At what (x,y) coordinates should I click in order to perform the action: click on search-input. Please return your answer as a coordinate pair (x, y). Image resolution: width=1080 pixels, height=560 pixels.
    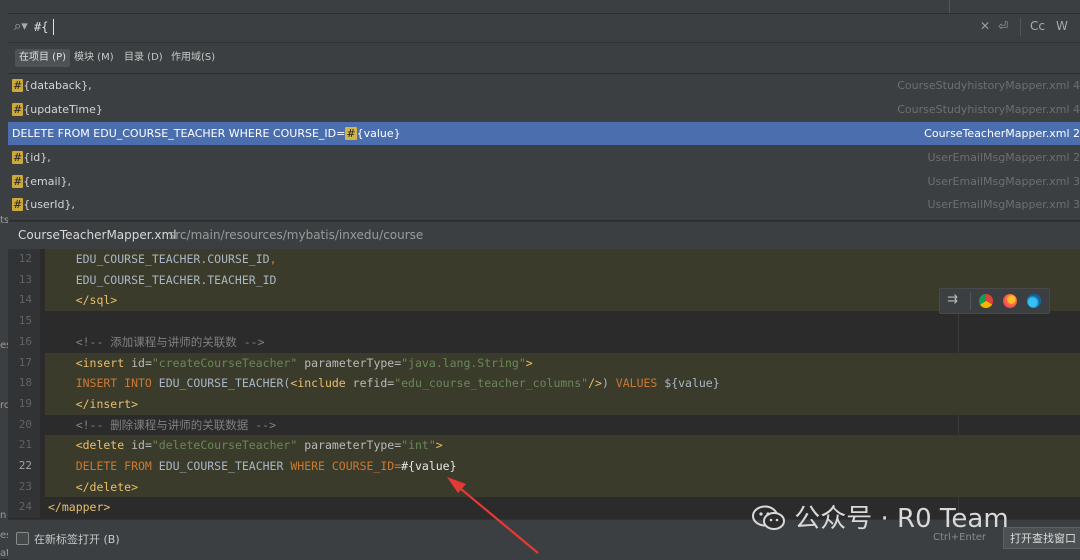
    Looking at the image, I should click on (484, 27).